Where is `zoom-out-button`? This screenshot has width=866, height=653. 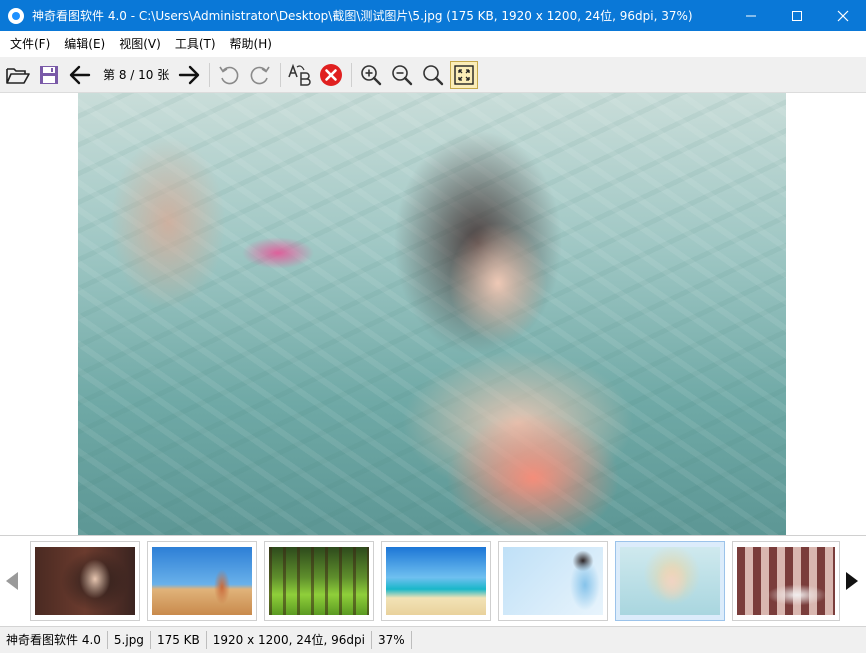
zoom-out-button is located at coordinates (402, 75).